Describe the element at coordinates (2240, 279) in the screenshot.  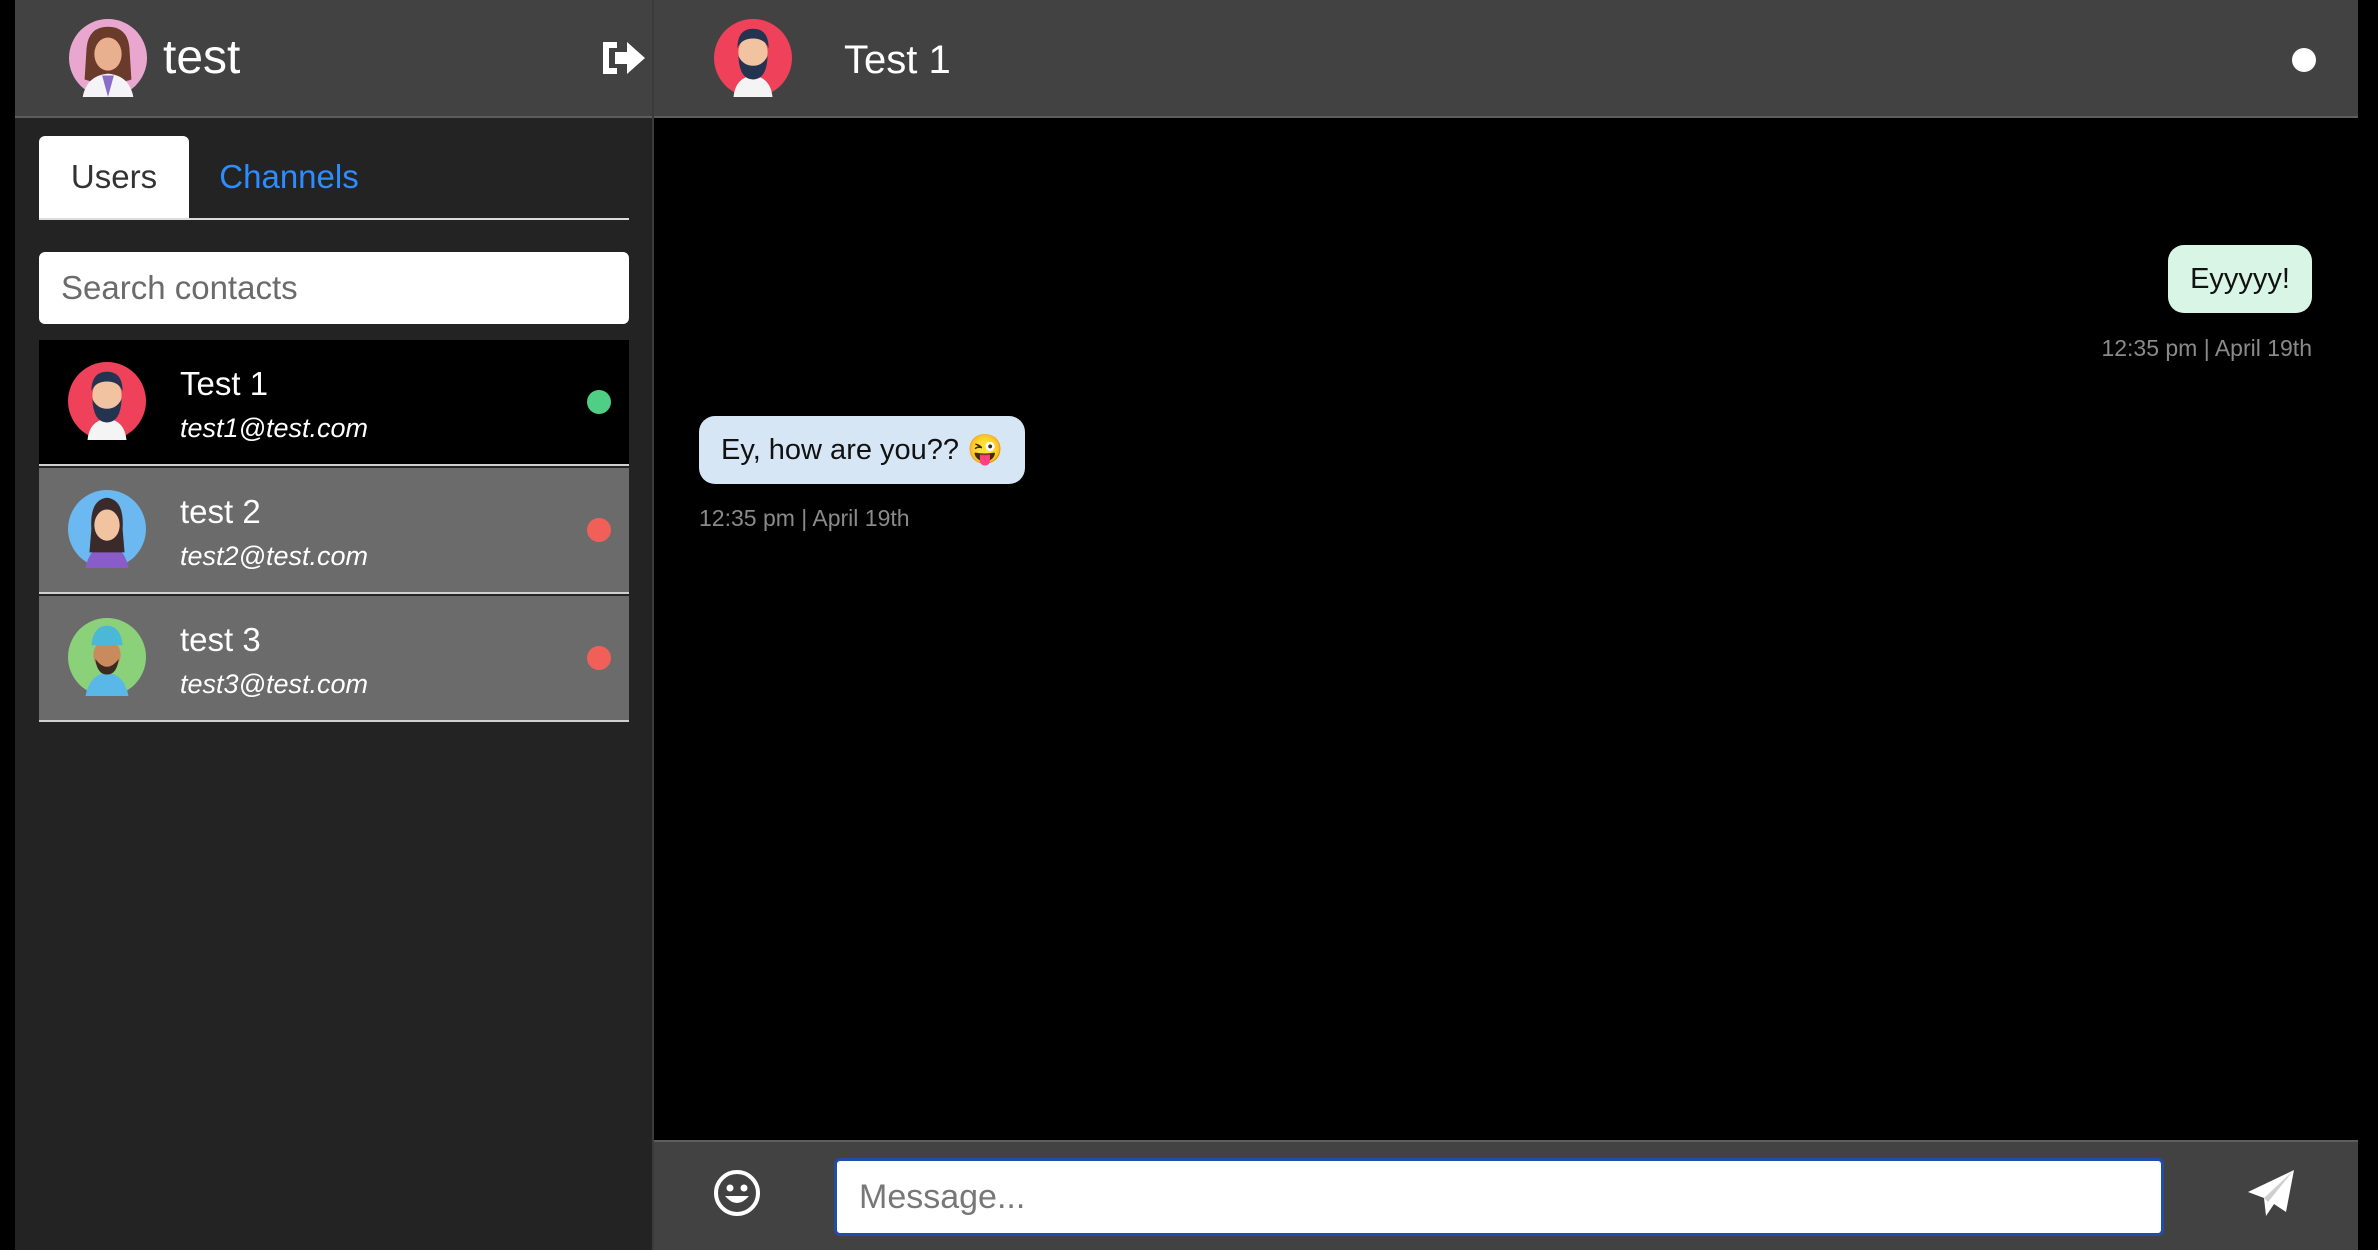
I see `outgoing-message: Eyyyyy!` at that location.